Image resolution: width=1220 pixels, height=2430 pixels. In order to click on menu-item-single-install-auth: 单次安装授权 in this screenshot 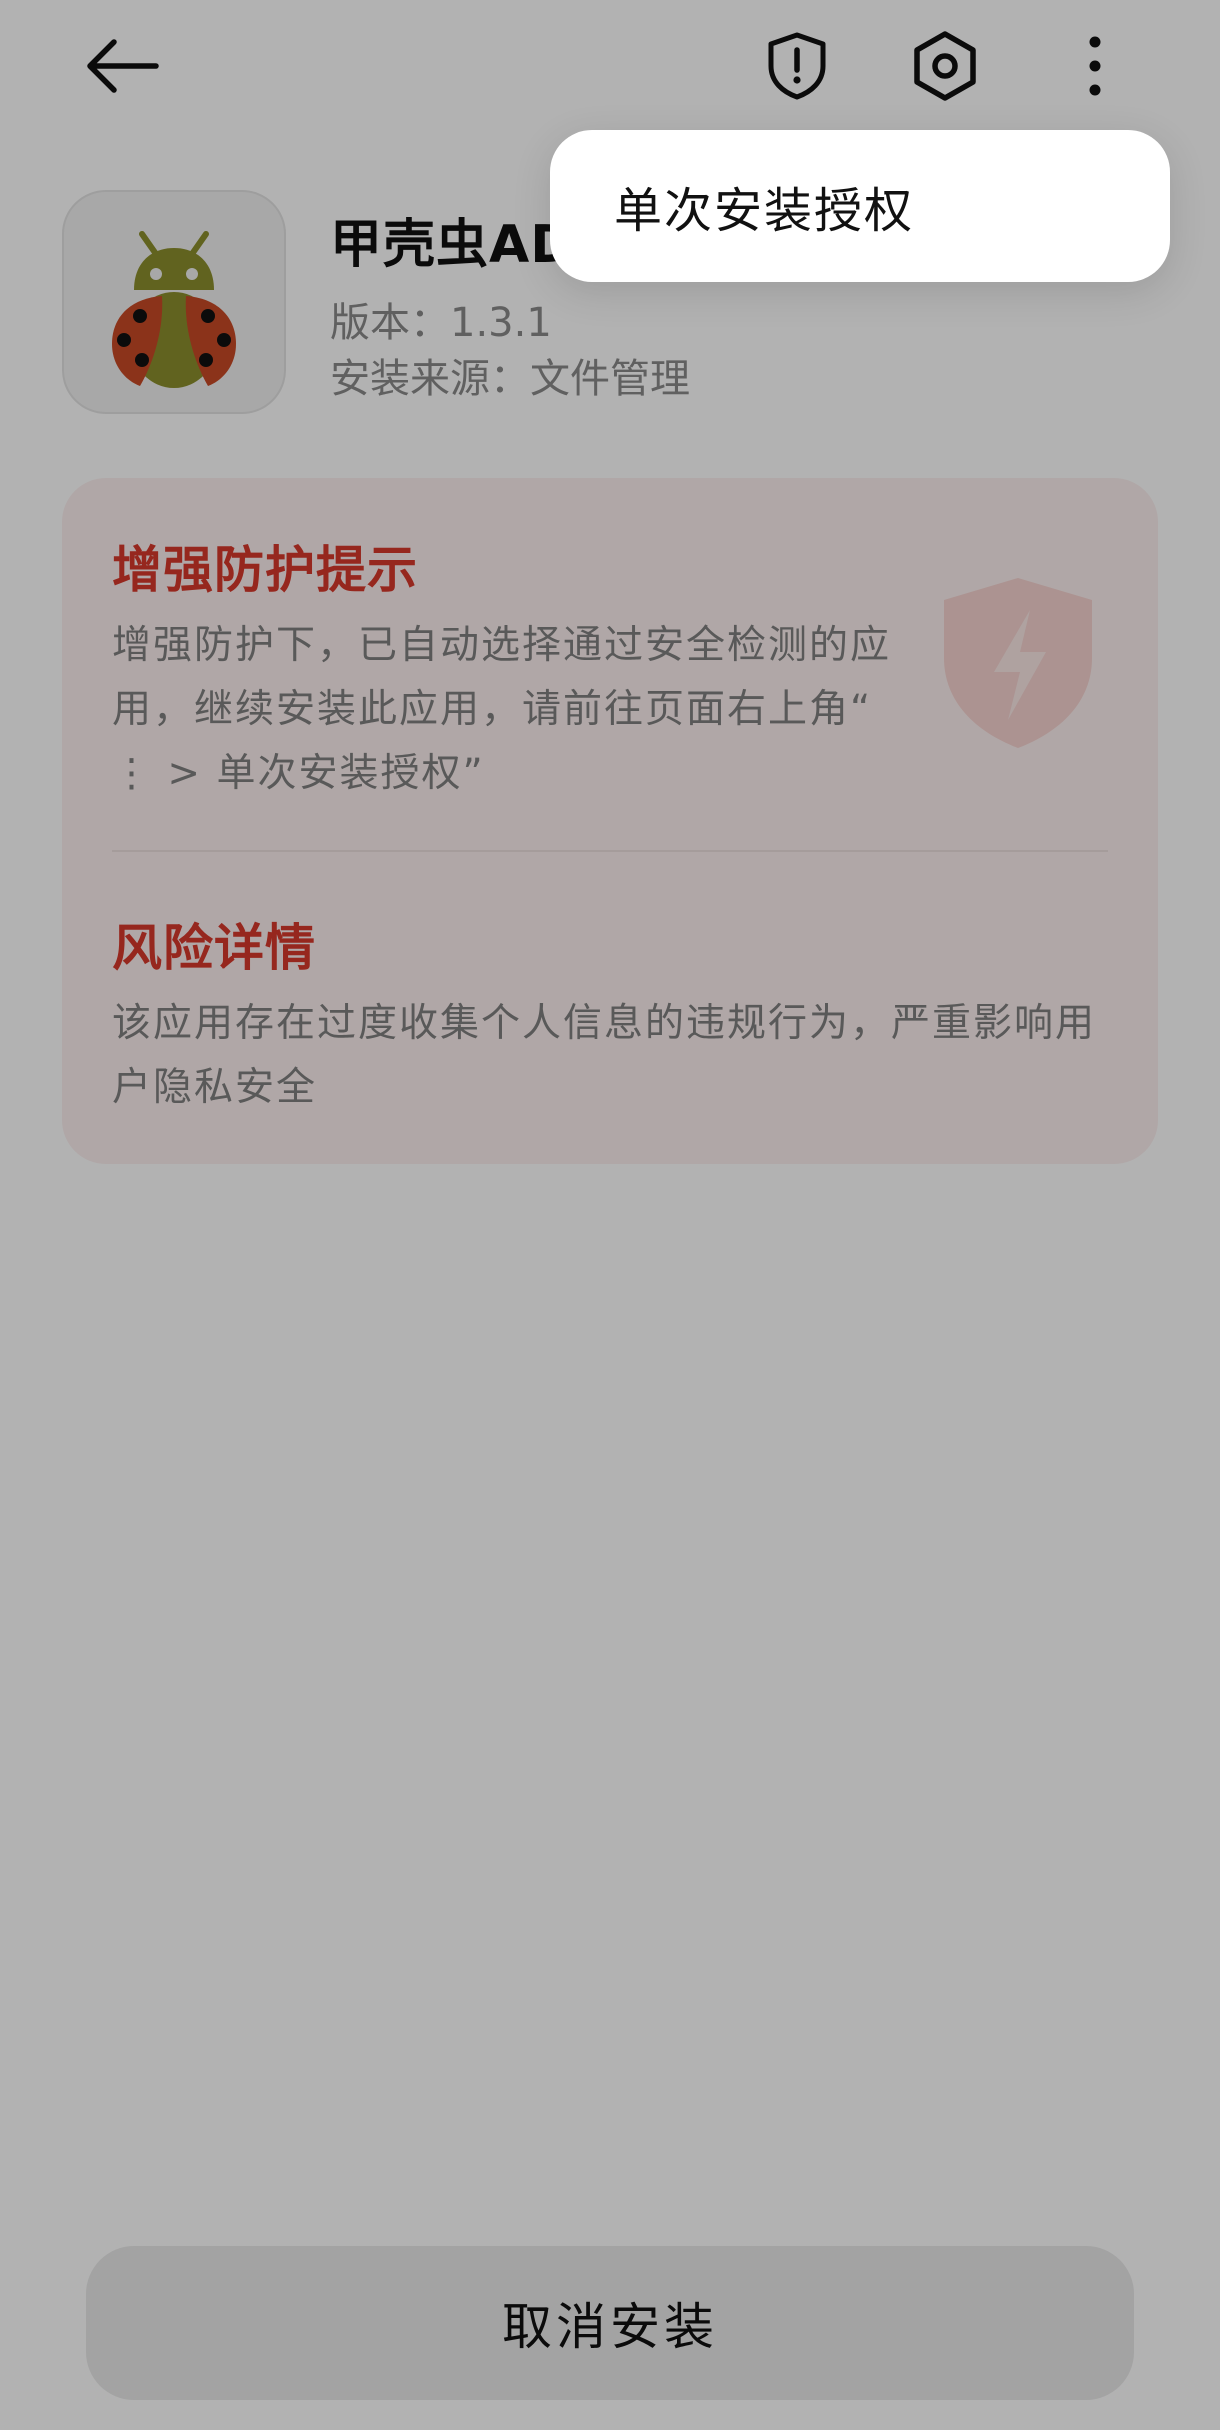, I will do `click(860, 206)`.